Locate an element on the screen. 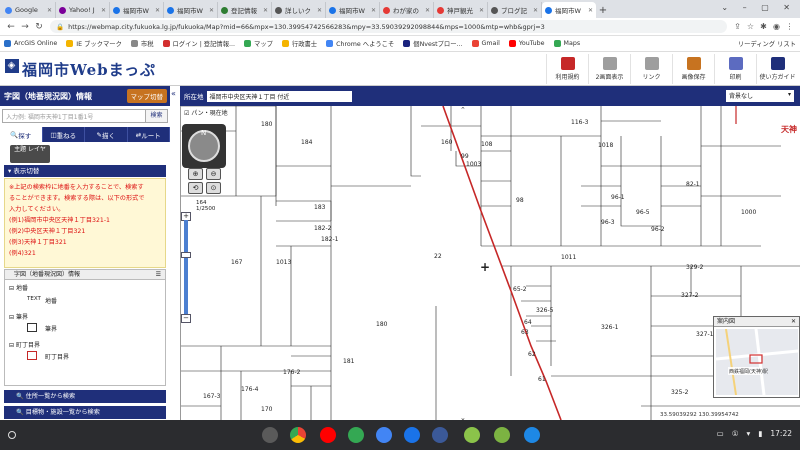 This screenshot has height=450, width=800. zoom-track is located at coordinates (186, 267).